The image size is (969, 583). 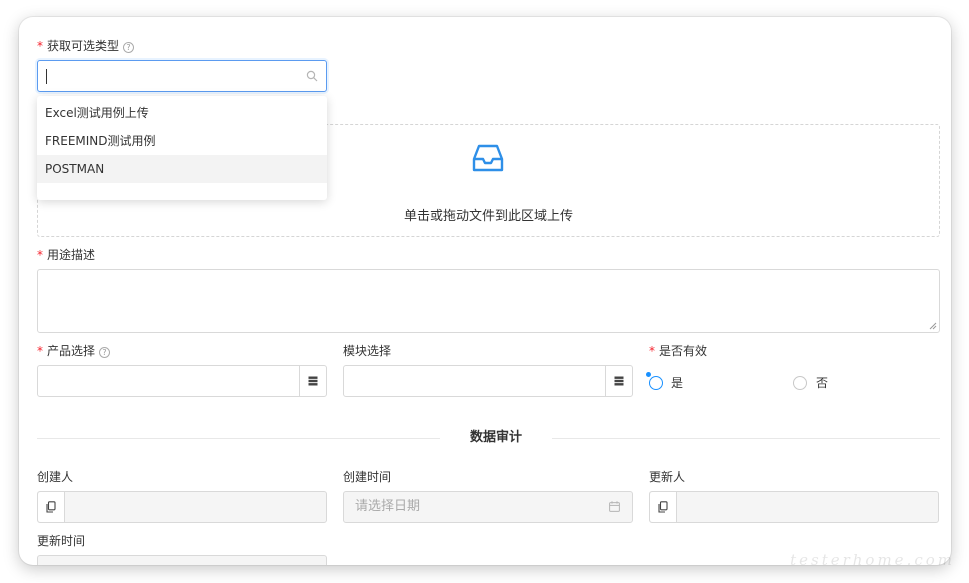 I want to click on product-label: * 产品选择?, so click(x=74, y=351).